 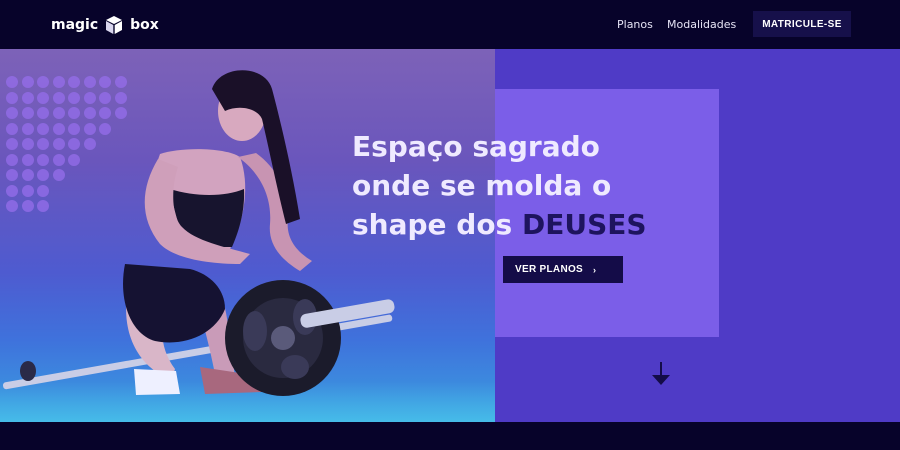 I want to click on ver-planos-button: VER PLANOS ›, so click(x=563, y=269).